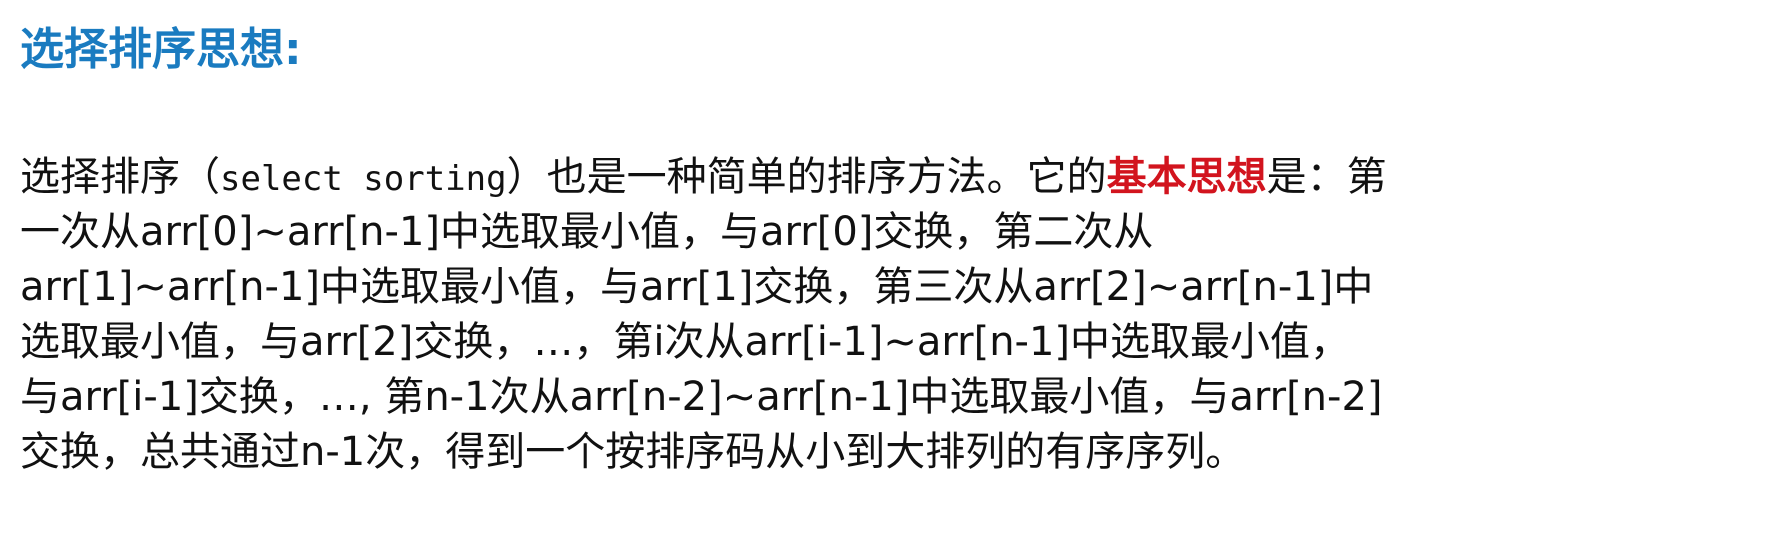 The image size is (1772, 543). Describe the element at coordinates (363, 179) in the screenshot. I see `text-segment-code: select sorting` at that location.